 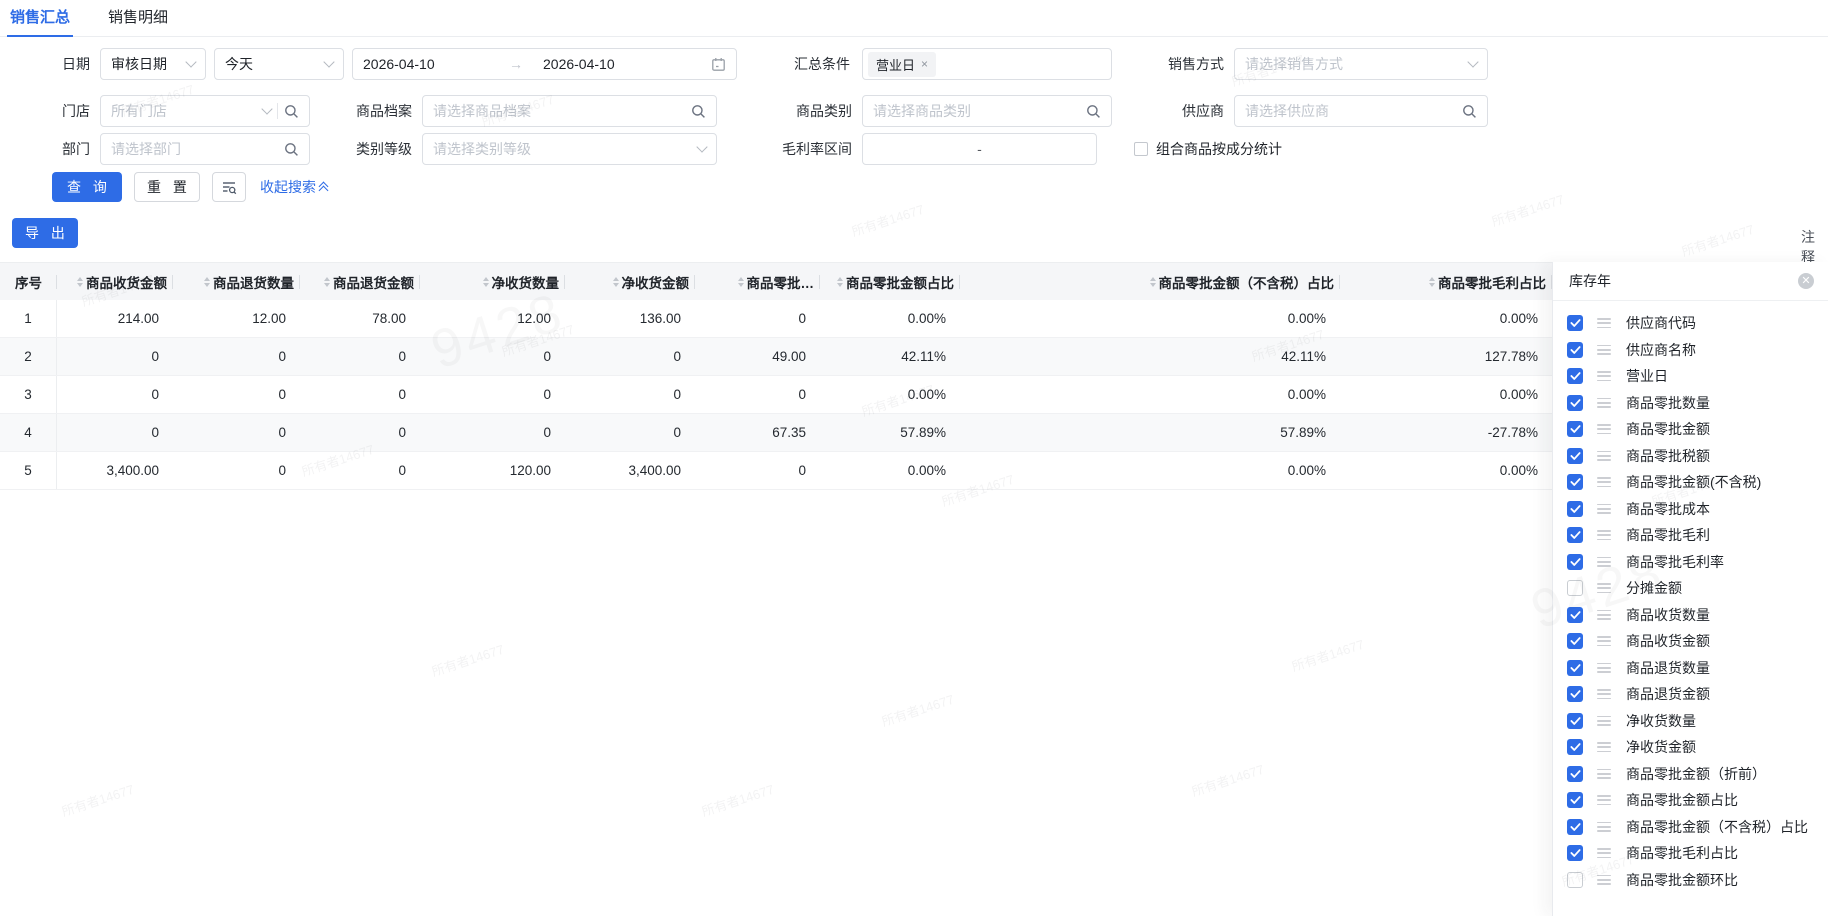 What do you see at coordinates (1690, 641) in the screenshot?
I see `column-toggle-item: 商品收货金额` at bounding box center [1690, 641].